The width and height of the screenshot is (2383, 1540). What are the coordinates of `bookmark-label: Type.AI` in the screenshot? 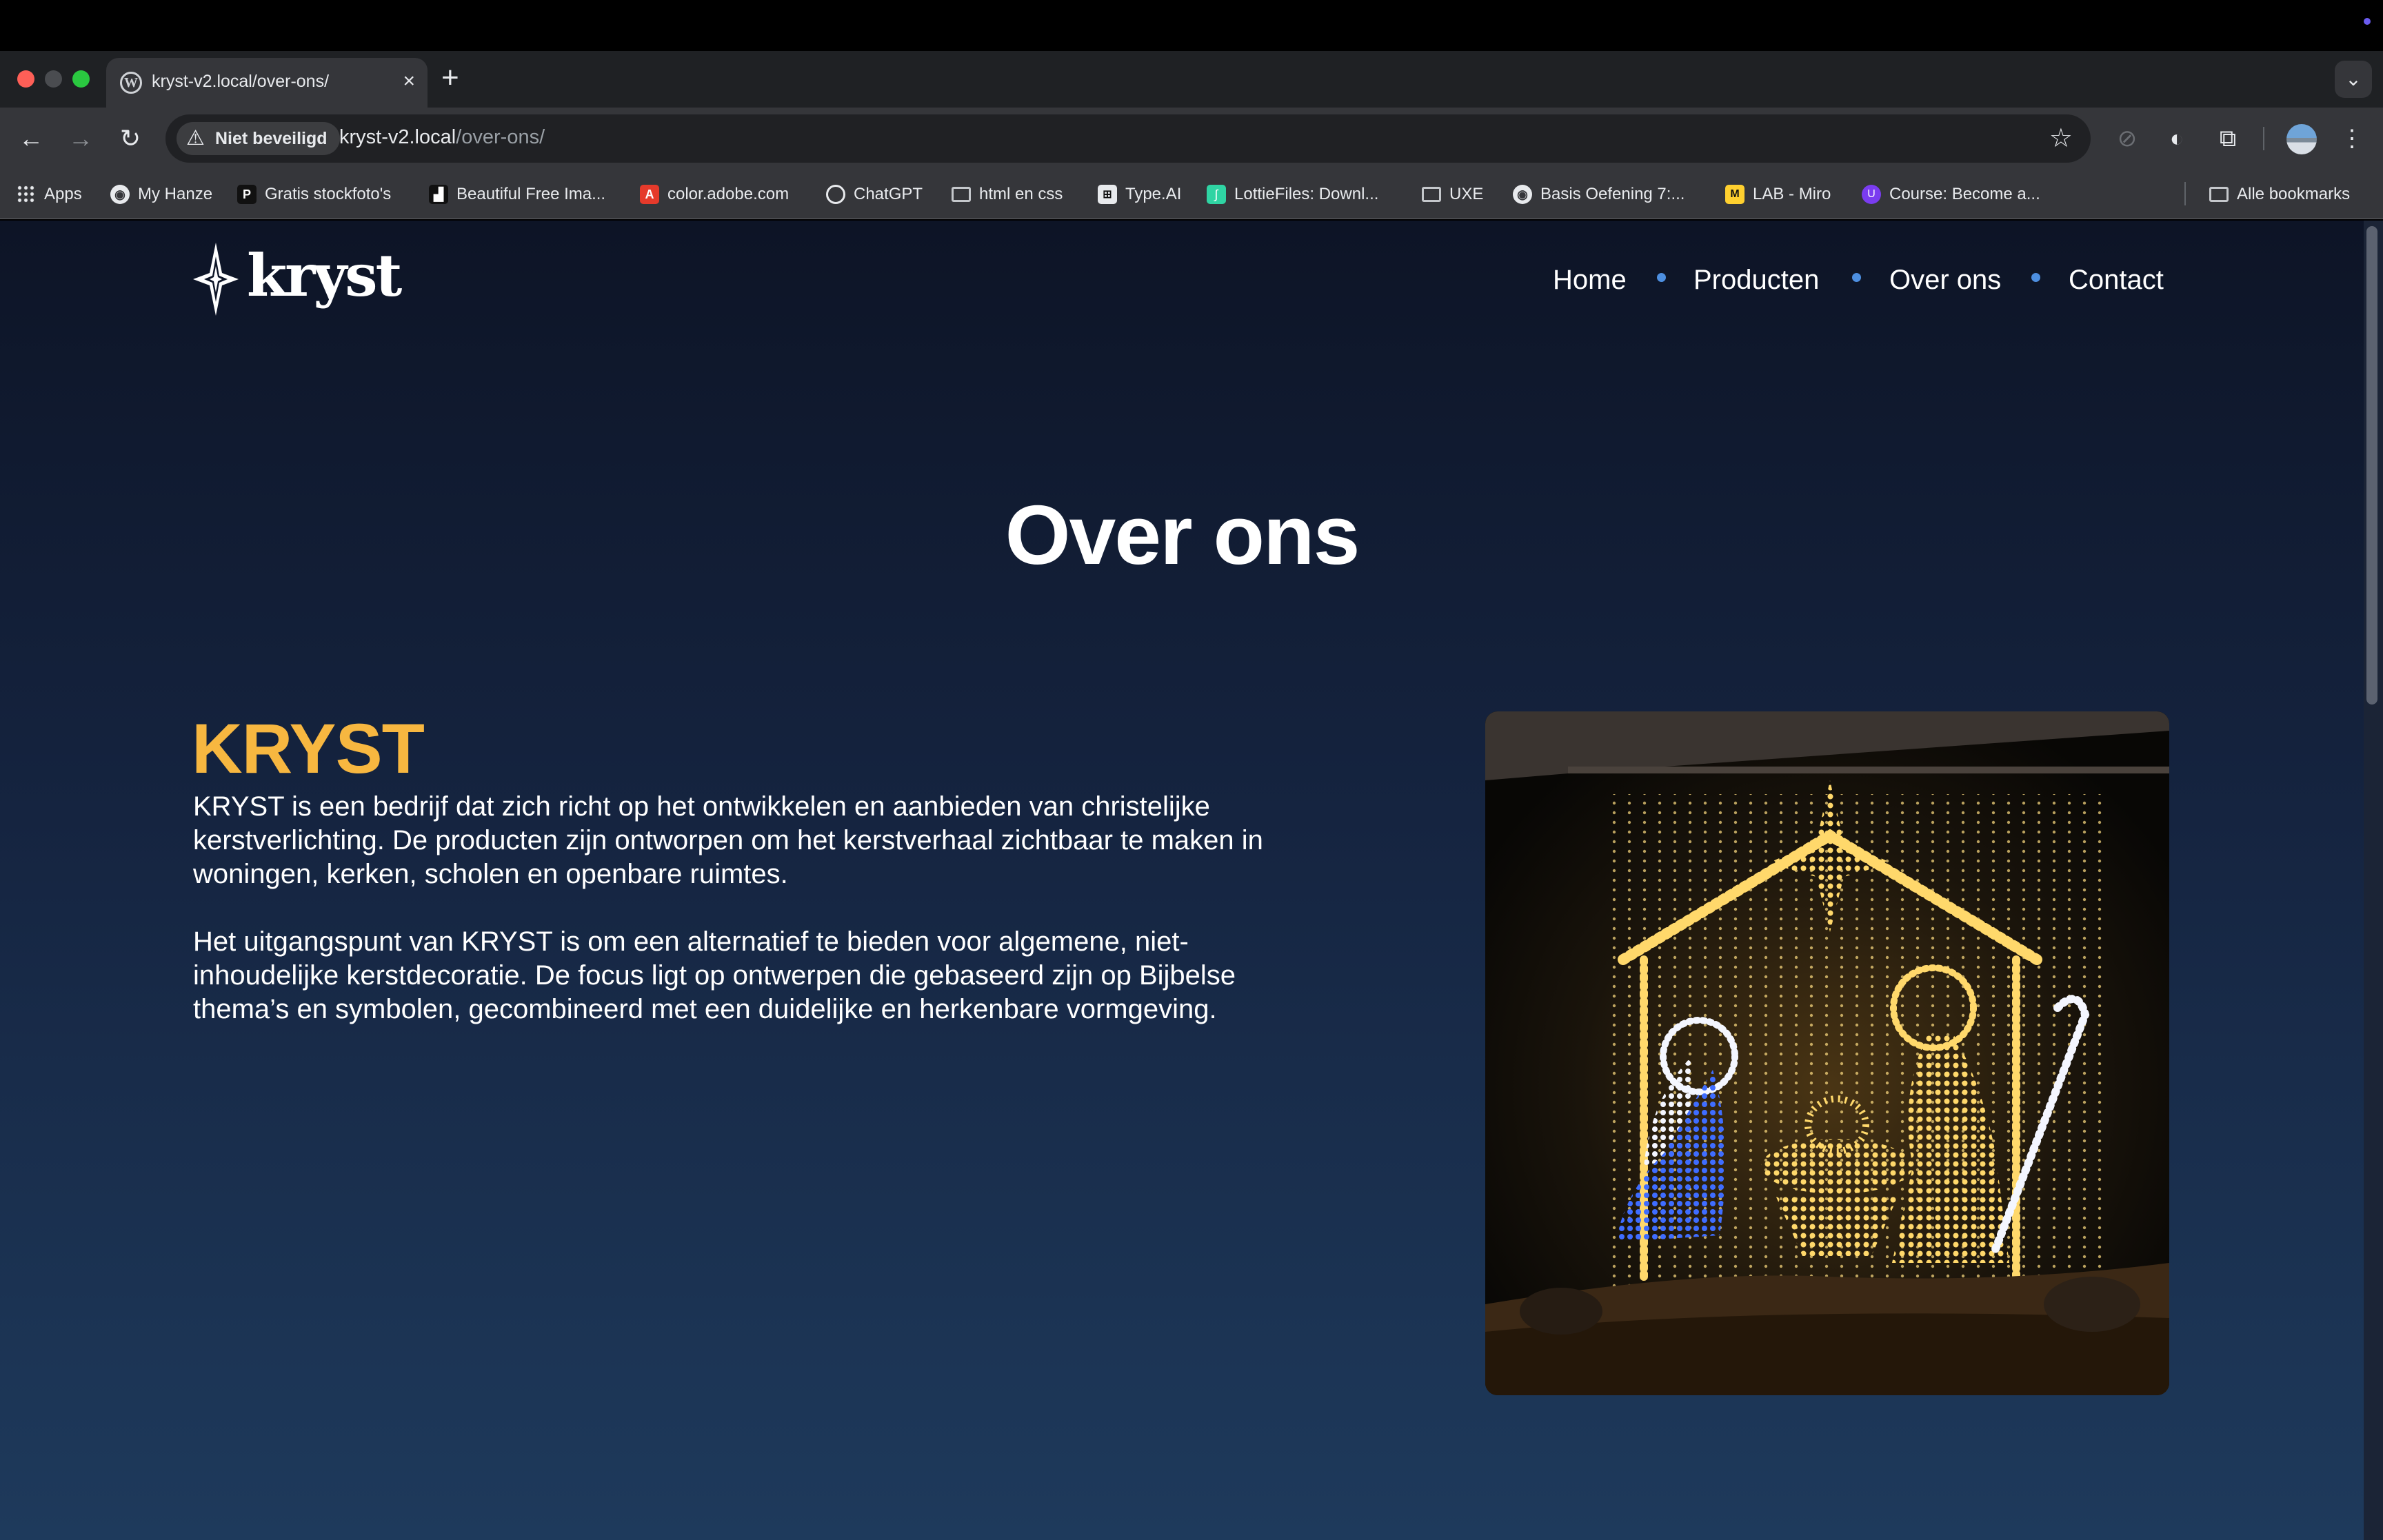 It's located at (1153, 194).